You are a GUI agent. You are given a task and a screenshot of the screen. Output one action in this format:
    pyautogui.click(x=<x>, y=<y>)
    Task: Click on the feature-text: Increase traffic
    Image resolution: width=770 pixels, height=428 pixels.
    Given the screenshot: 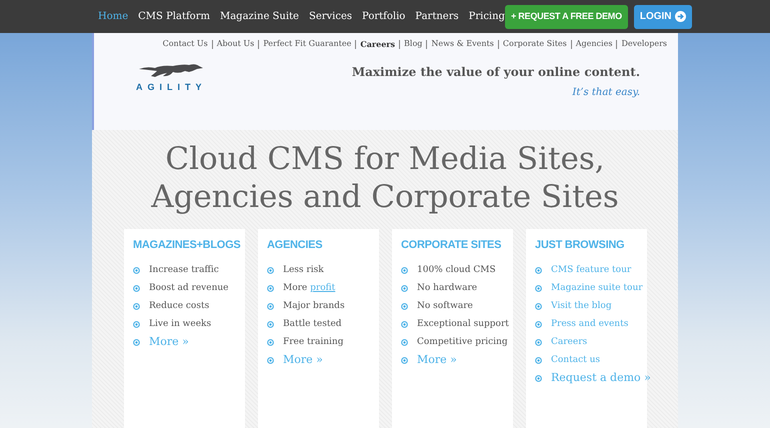 What is the action you would take?
    pyautogui.click(x=184, y=270)
    